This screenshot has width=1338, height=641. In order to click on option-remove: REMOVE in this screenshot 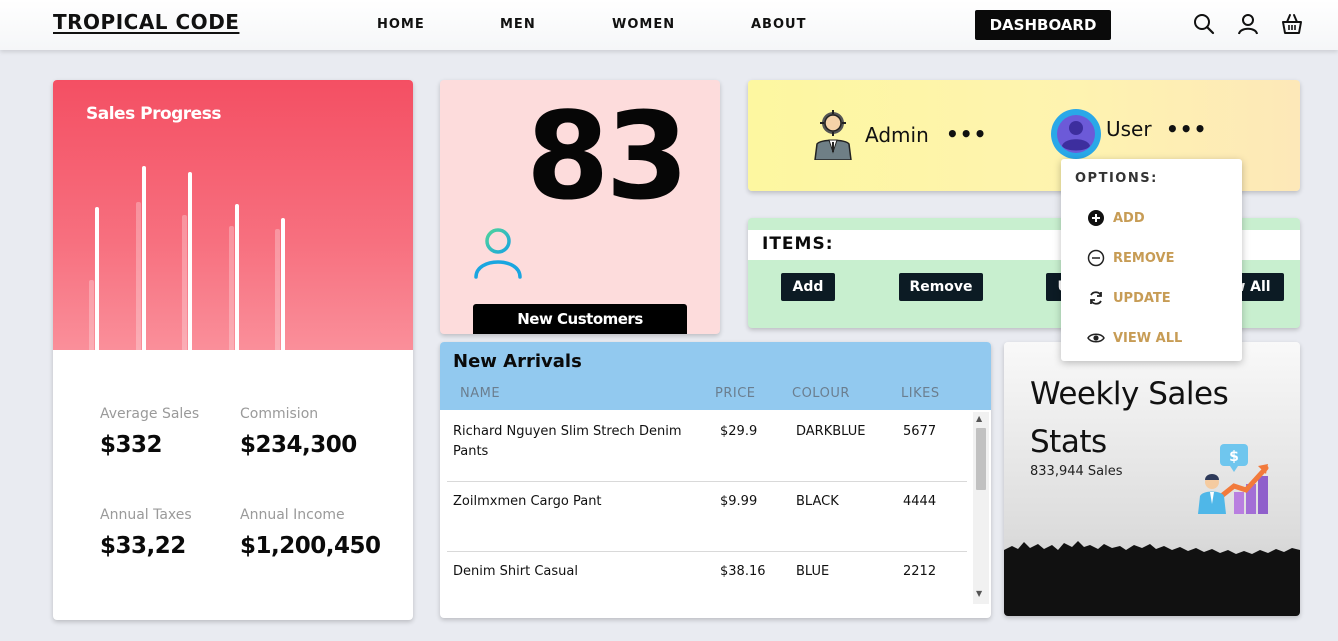, I will do `click(1130, 258)`.